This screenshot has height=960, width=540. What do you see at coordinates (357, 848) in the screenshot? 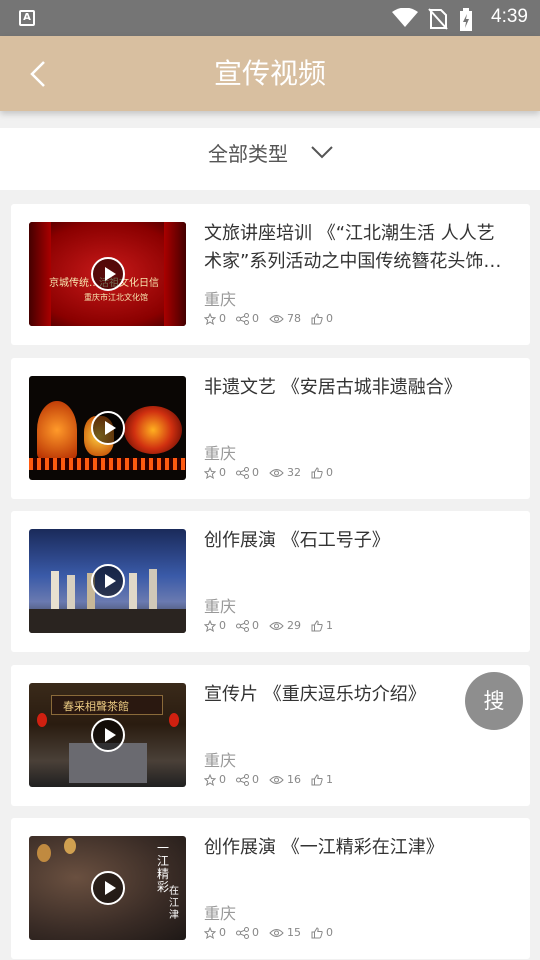
I see `video-title: 创作展演 《一江精彩在江津》` at bounding box center [357, 848].